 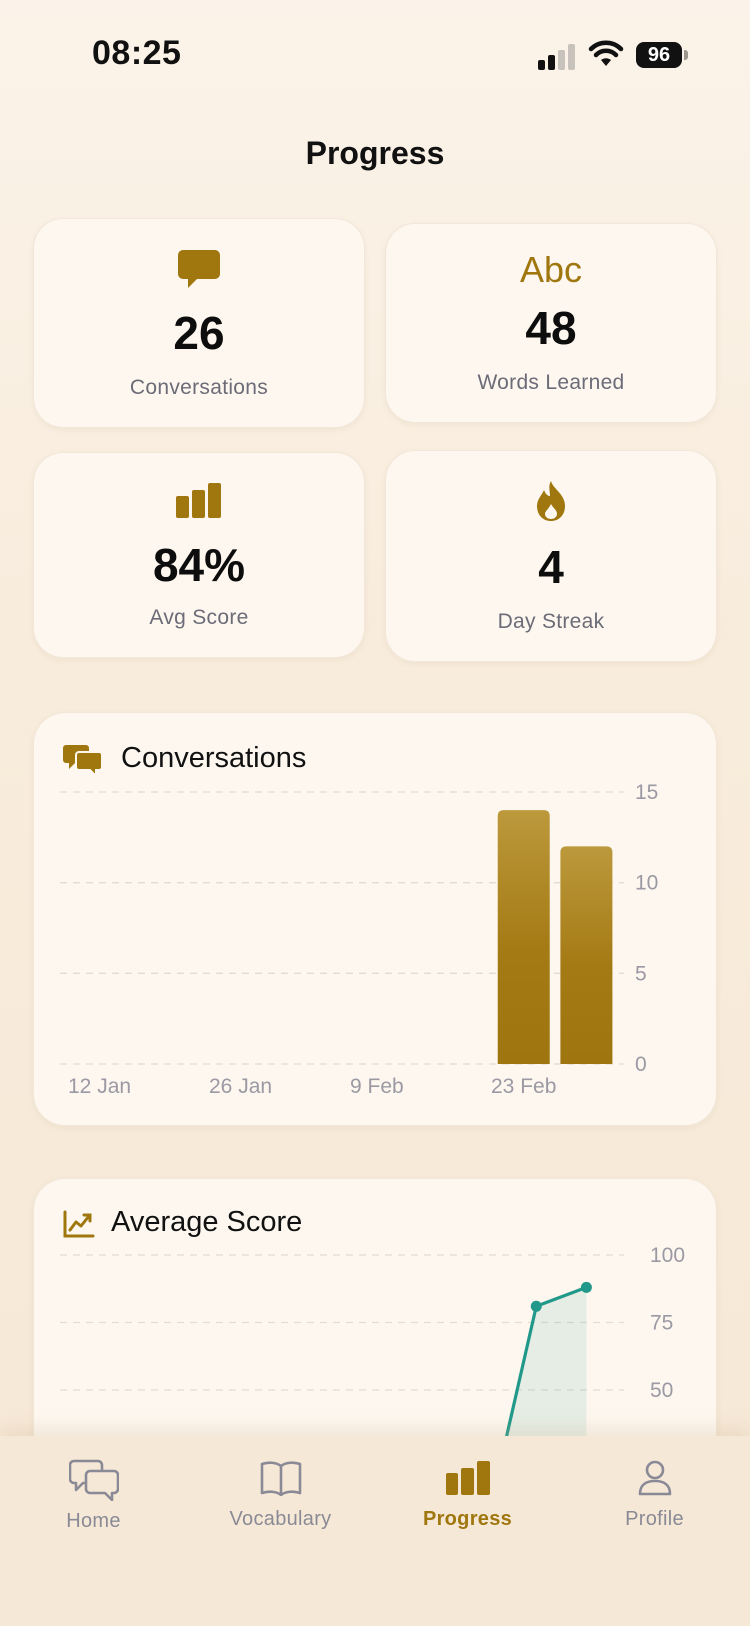 What do you see at coordinates (551, 501) in the screenshot?
I see `flame-icon` at bounding box center [551, 501].